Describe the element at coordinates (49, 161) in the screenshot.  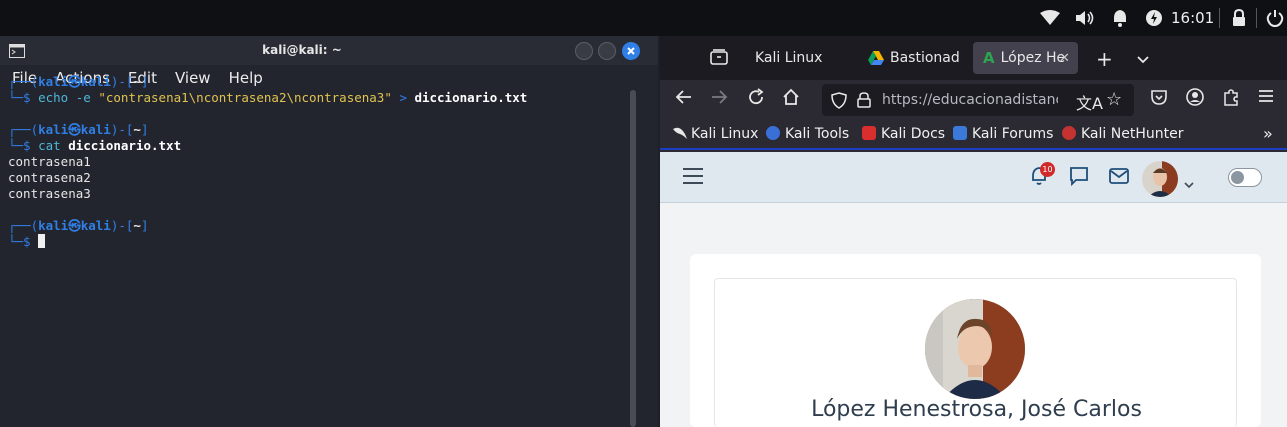
I see `output-line: contrasena1` at that location.